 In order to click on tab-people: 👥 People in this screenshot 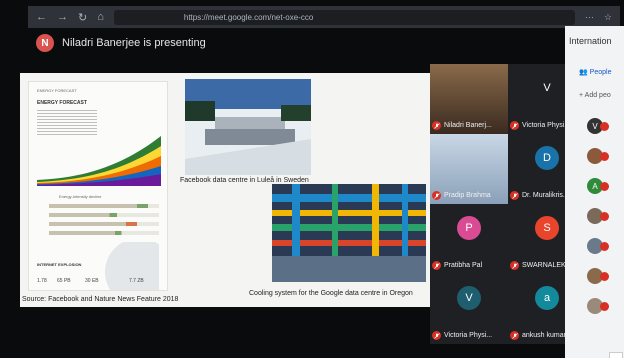, I will do `click(595, 72)`.